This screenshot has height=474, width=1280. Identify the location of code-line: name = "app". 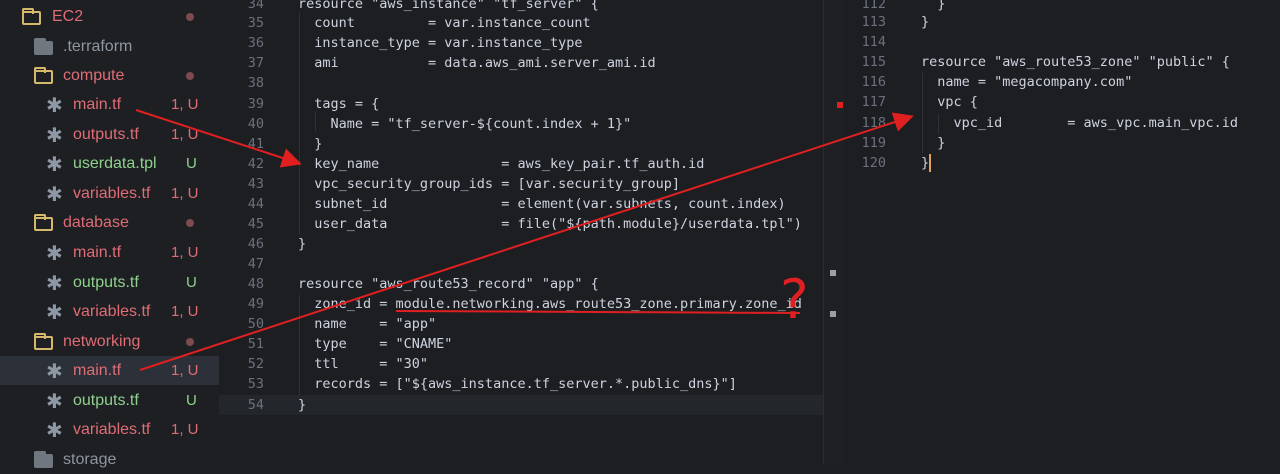
(367, 324).